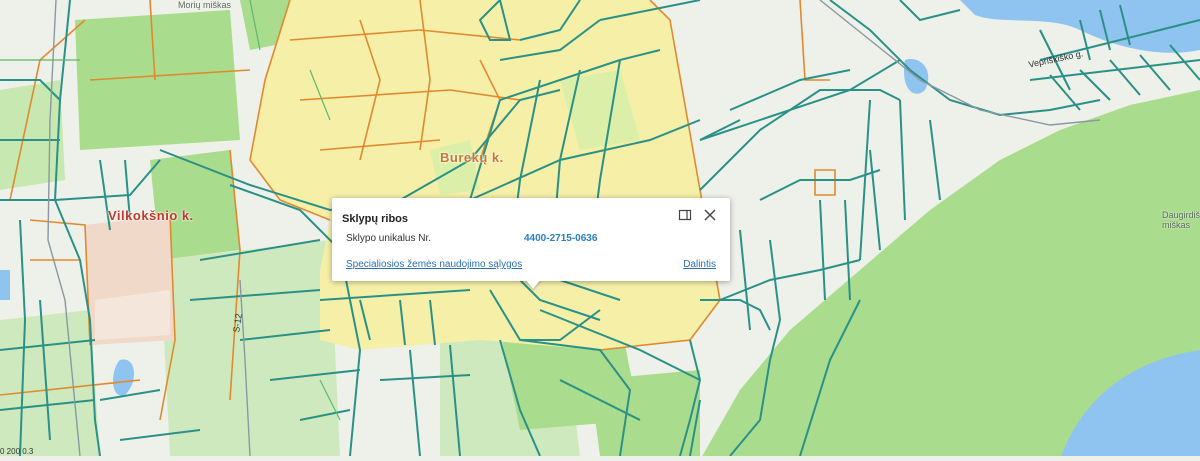 Image resolution: width=1200 pixels, height=461 pixels. Describe the element at coordinates (710, 215) in the screenshot. I see `close-icon` at that location.